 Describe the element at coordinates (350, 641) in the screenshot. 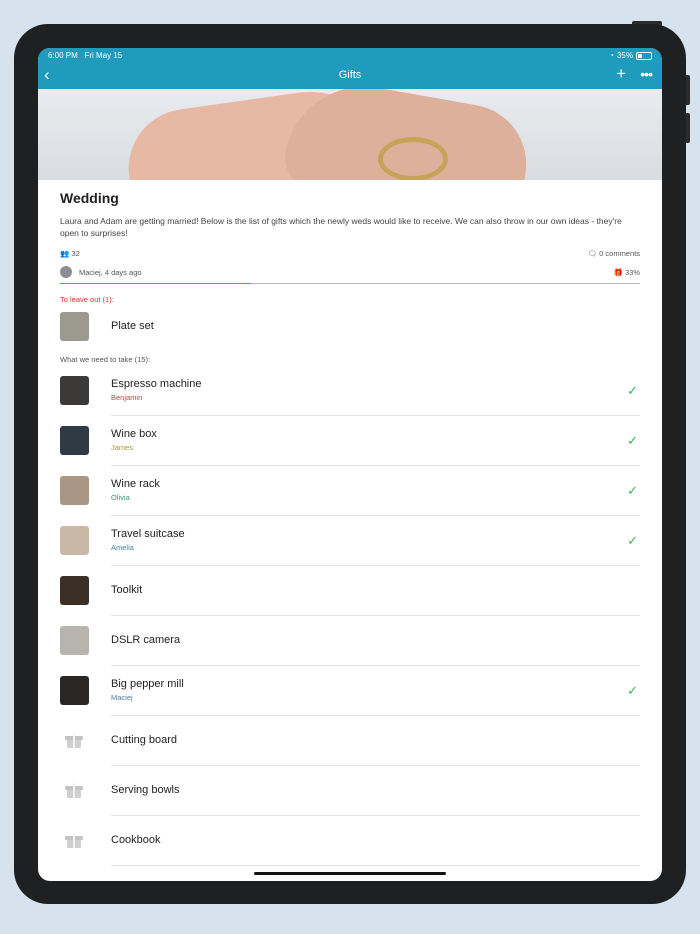

I see `list-item: DSLR camera` at that location.